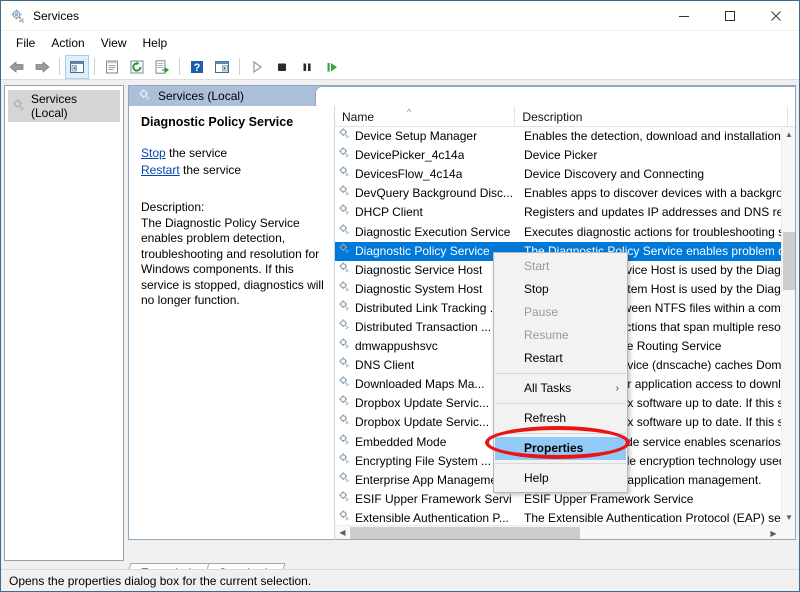 The width and height of the screenshot is (800, 592). Describe the element at coordinates (389, 212) in the screenshot. I see `service-name-label: DHCP Client` at that location.